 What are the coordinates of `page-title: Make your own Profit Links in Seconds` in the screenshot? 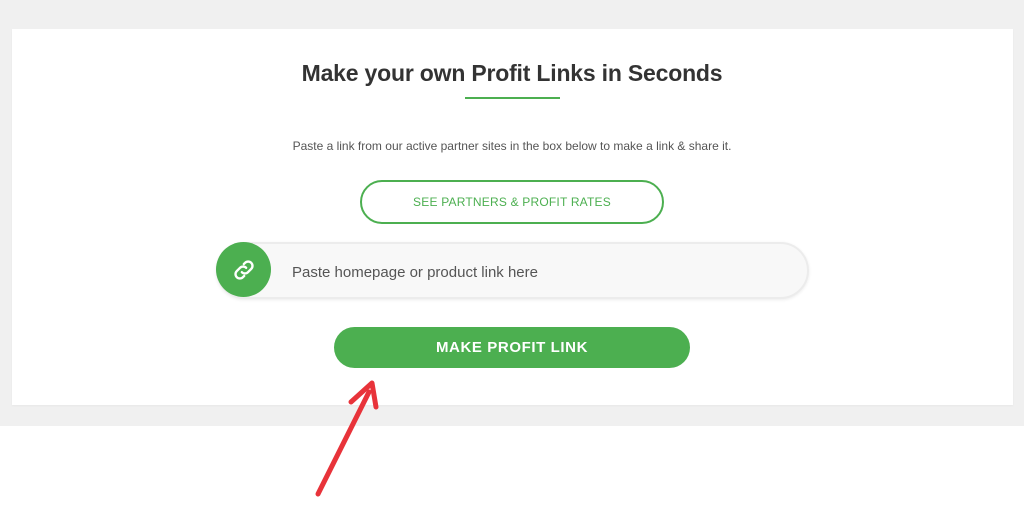 It's located at (512, 73).